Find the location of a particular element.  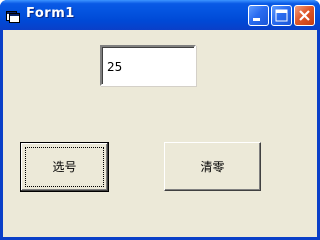

clear-label: 清零 is located at coordinates (212, 166).